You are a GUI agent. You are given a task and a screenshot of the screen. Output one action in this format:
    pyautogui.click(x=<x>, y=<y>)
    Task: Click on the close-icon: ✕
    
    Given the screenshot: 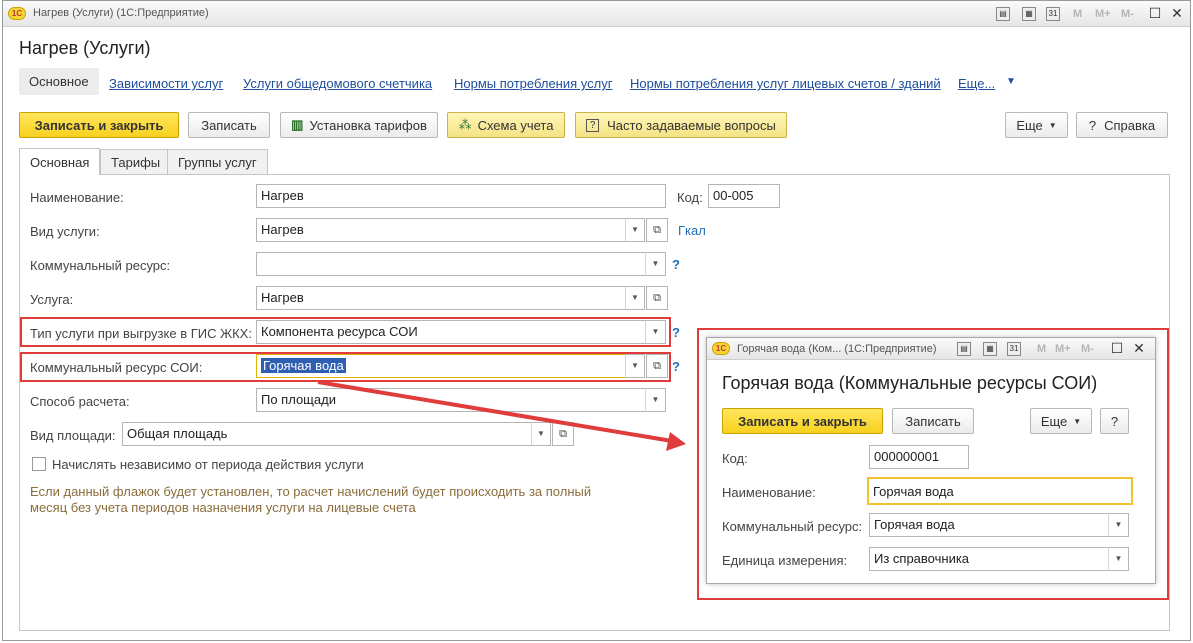 What is the action you would take?
    pyautogui.click(x=1139, y=348)
    